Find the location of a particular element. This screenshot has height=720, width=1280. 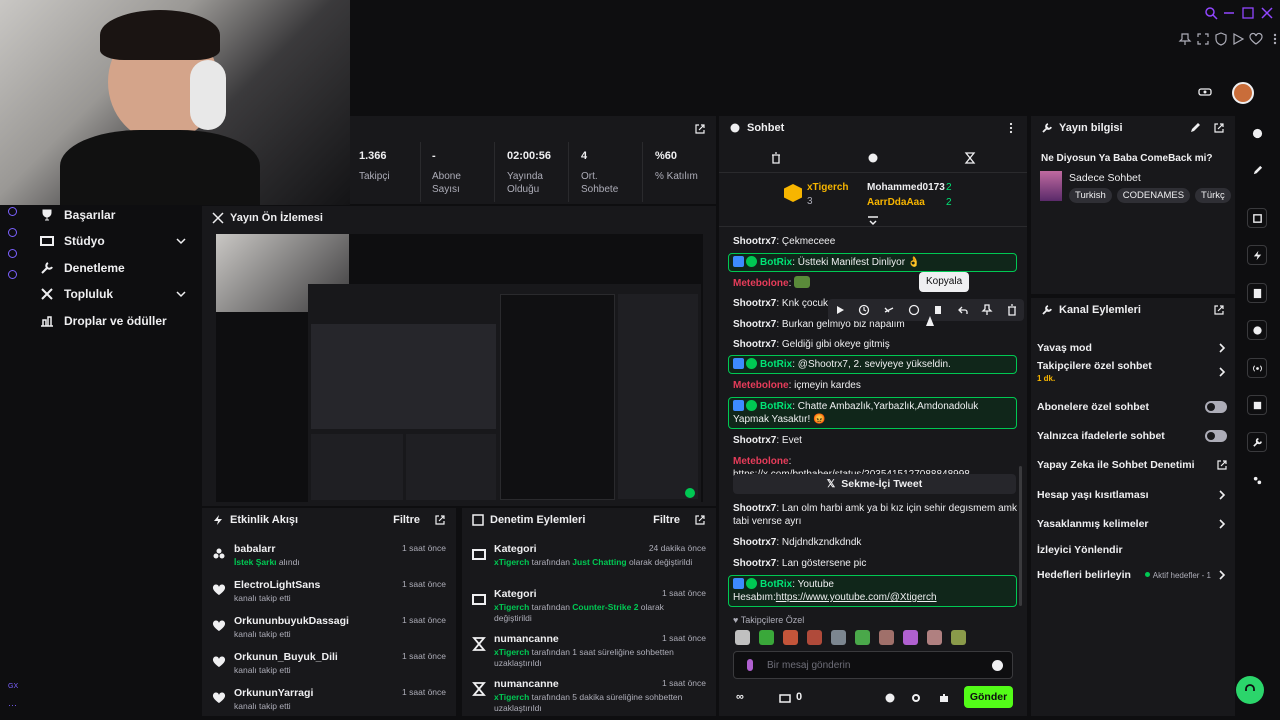

send-button: Gönder is located at coordinates (988, 697).